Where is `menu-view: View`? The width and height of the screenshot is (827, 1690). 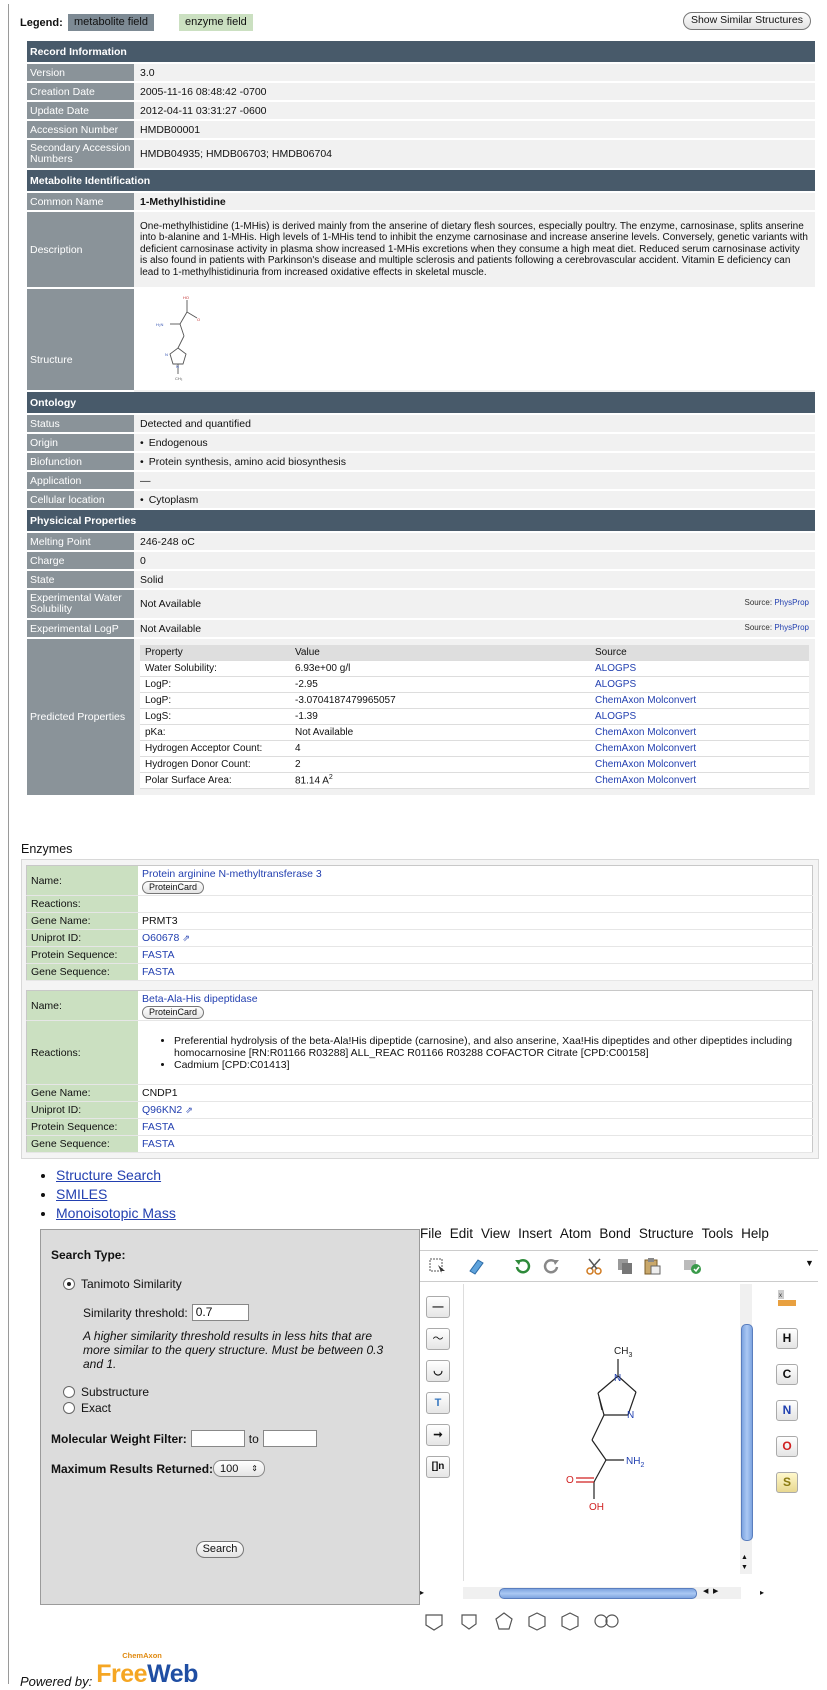 menu-view: View is located at coordinates (495, 1236).